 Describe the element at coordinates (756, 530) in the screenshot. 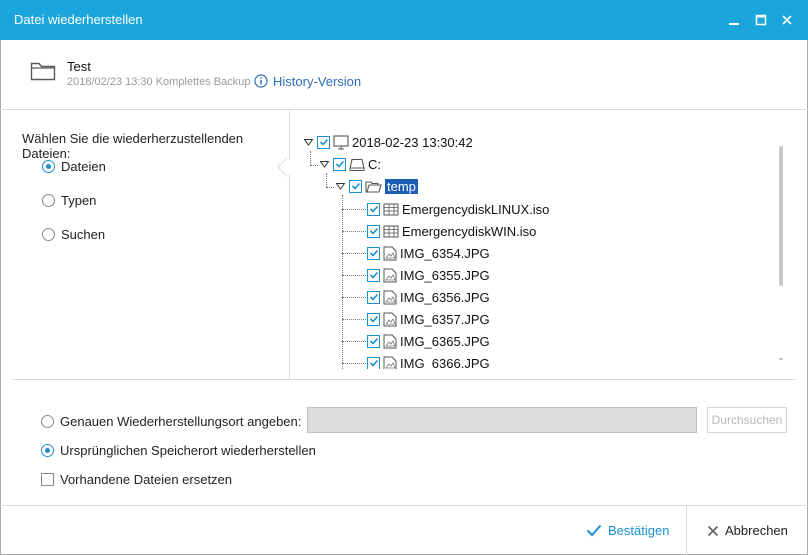

I see `cancel-label: Abbrechen` at that location.